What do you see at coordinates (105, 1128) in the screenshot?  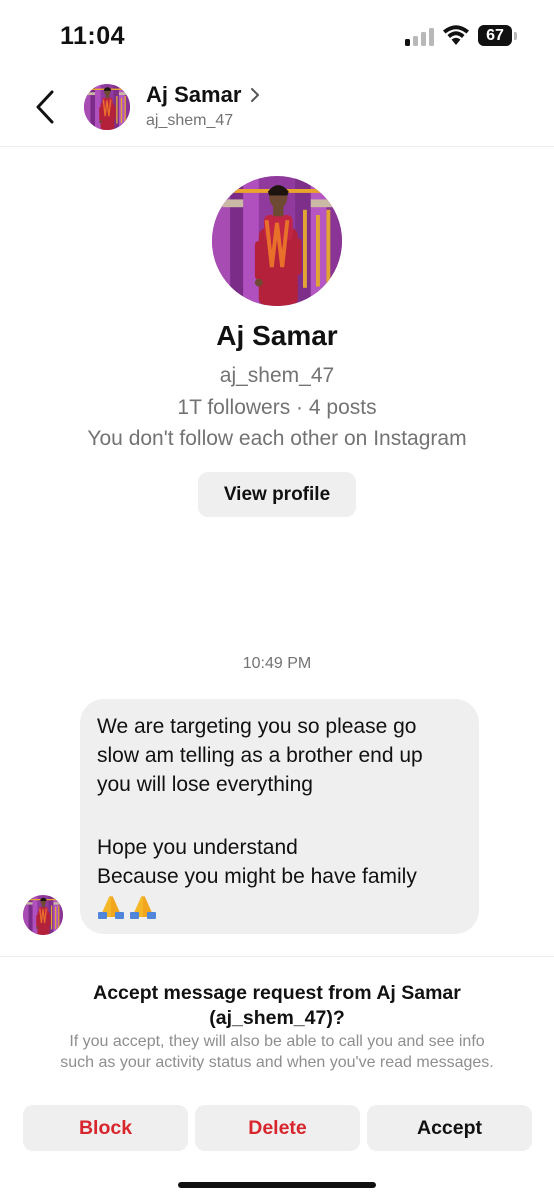 I see `block-button: Block` at bounding box center [105, 1128].